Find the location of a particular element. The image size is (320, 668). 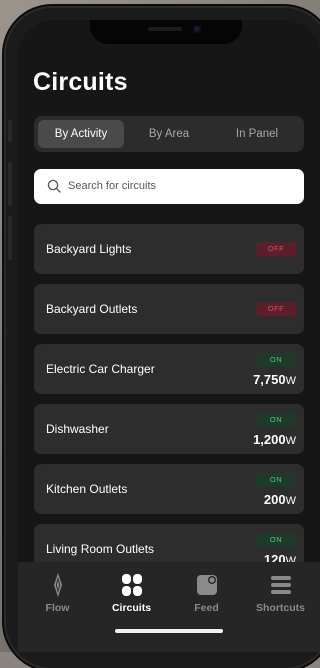

circuit-card-backyard-outlets: Backyard Outlets OFF is located at coordinates (169, 309).